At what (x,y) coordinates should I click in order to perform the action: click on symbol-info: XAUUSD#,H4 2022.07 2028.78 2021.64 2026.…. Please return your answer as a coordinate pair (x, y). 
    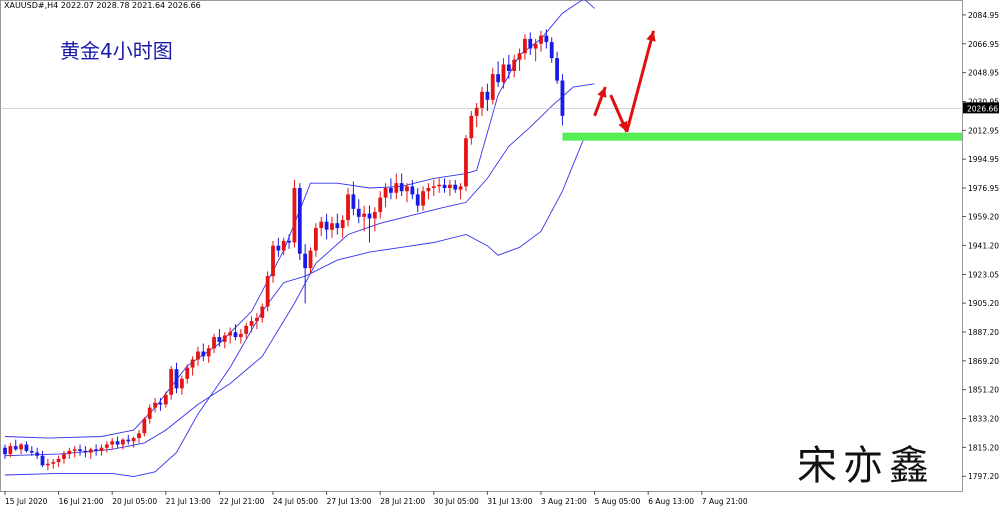
    Looking at the image, I should click on (102, 5).